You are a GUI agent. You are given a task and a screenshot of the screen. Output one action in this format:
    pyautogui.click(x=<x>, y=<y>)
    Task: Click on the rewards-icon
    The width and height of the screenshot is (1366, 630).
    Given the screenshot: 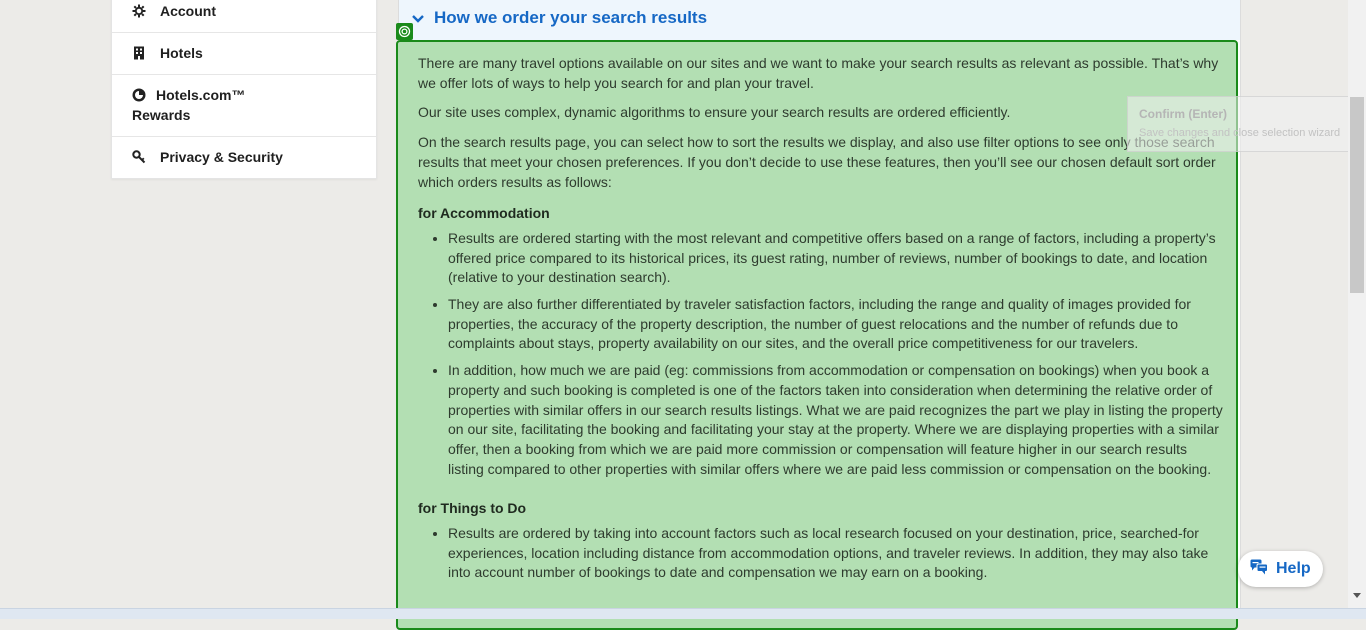 What is the action you would take?
    pyautogui.click(x=139, y=95)
    